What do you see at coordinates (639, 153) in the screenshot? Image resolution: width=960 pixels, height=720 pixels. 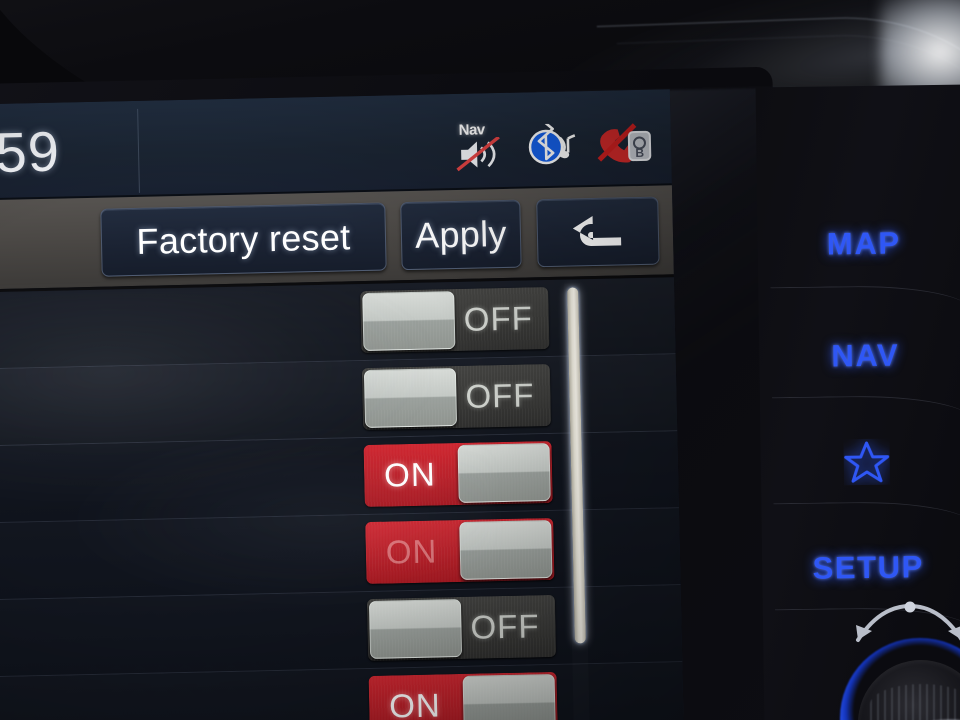 I see `svg-text: B` at bounding box center [639, 153].